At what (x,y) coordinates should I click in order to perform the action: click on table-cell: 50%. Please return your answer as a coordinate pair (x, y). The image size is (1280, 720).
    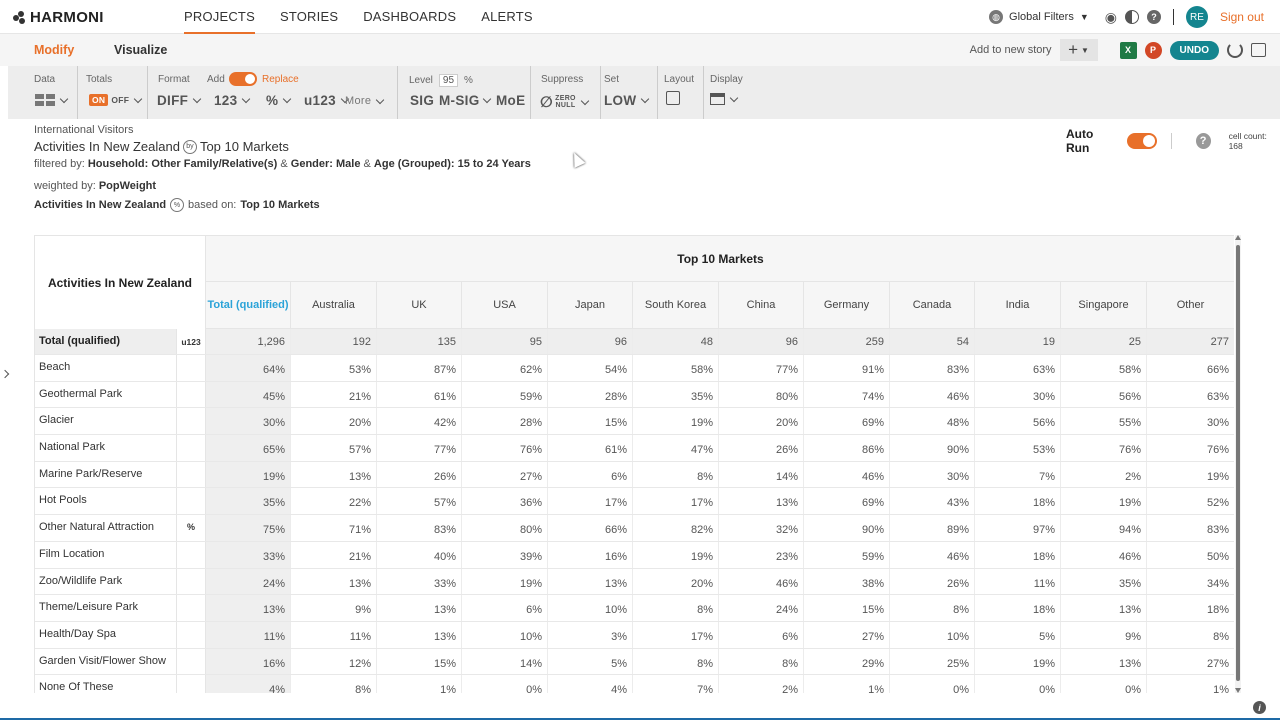
    Looking at the image, I should click on (1190, 555).